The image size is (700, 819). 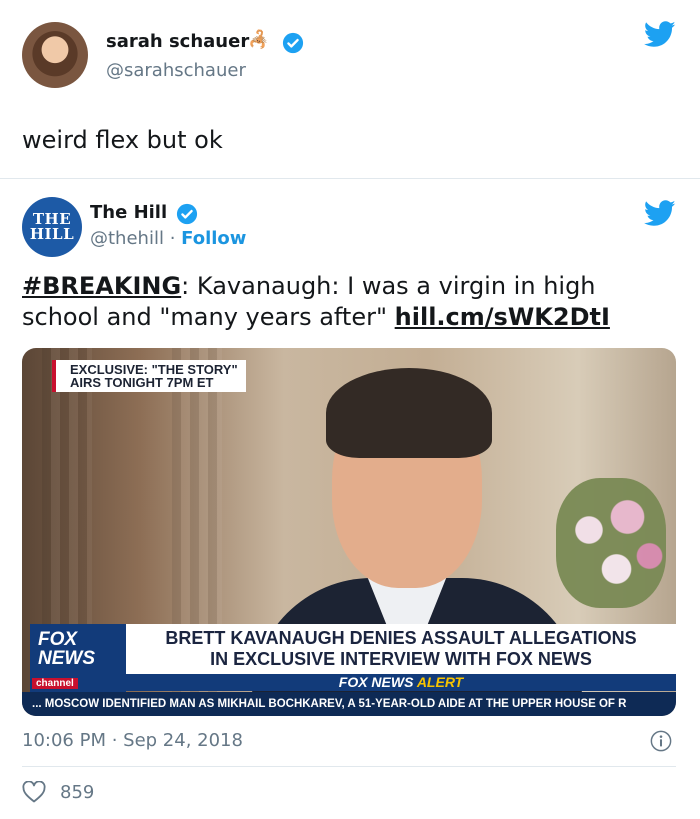 What do you see at coordinates (58, 792) in the screenshot?
I see `like-action: 859` at bounding box center [58, 792].